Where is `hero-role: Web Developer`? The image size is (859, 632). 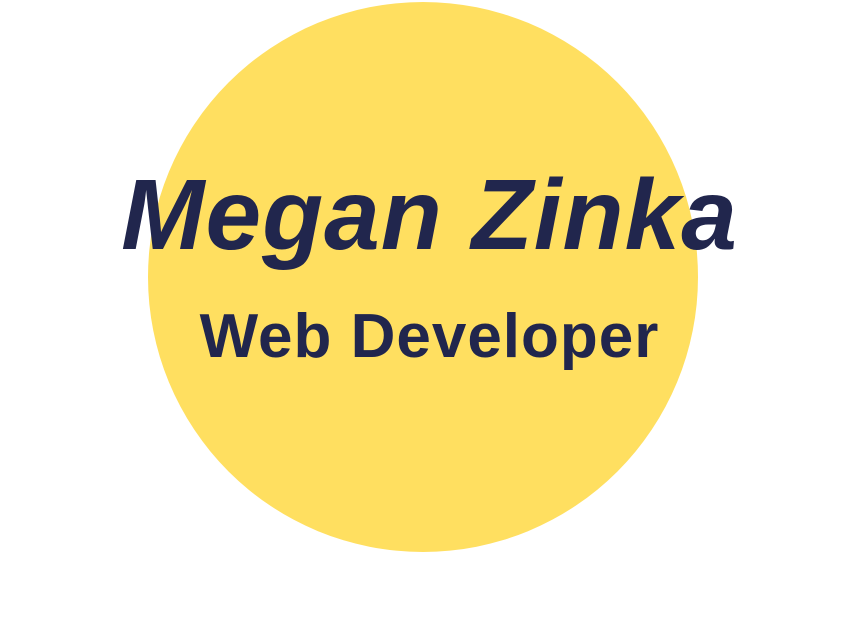
hero-role: Web Developer is located at coordinates (429, 336).